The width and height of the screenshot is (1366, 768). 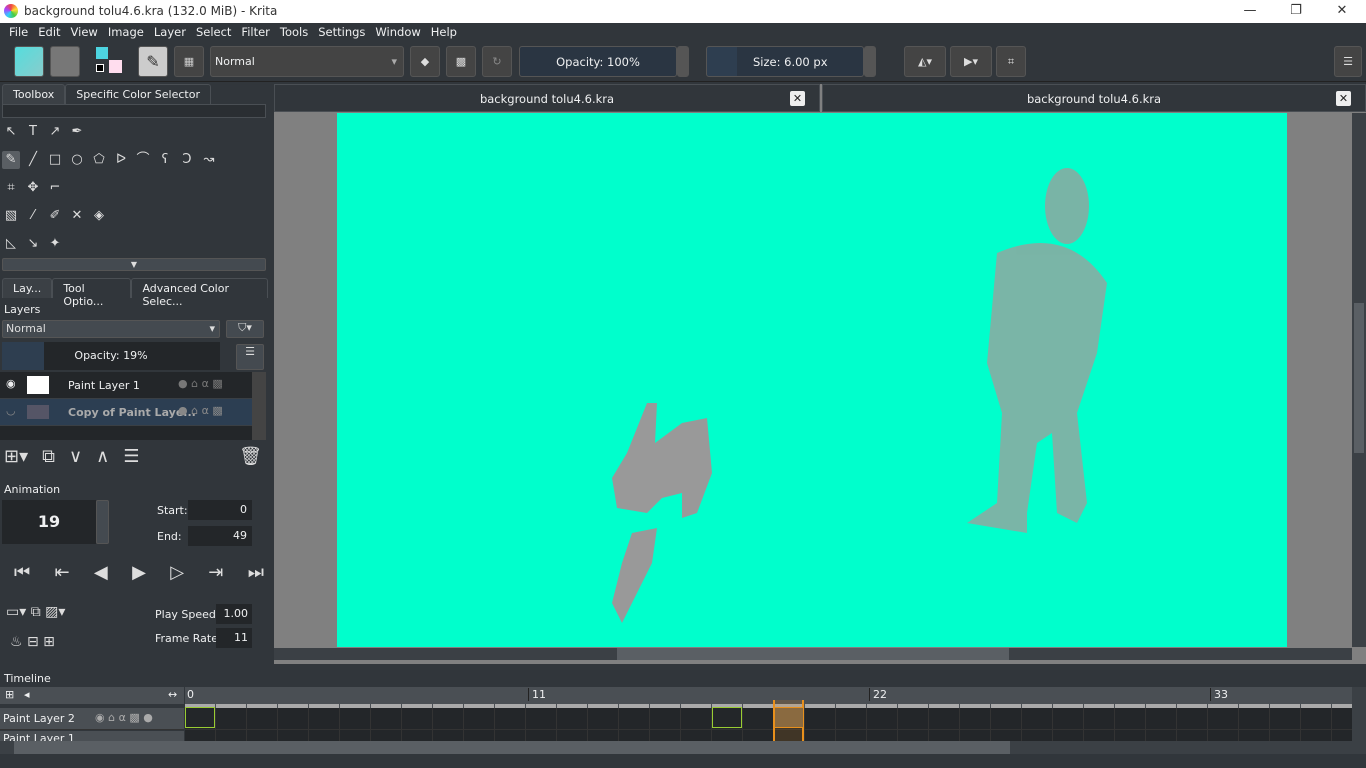 What do you see at coordinates (444, 32) in the screenshot?
I see `menu-help: Help` at bounding box center [444, 32].